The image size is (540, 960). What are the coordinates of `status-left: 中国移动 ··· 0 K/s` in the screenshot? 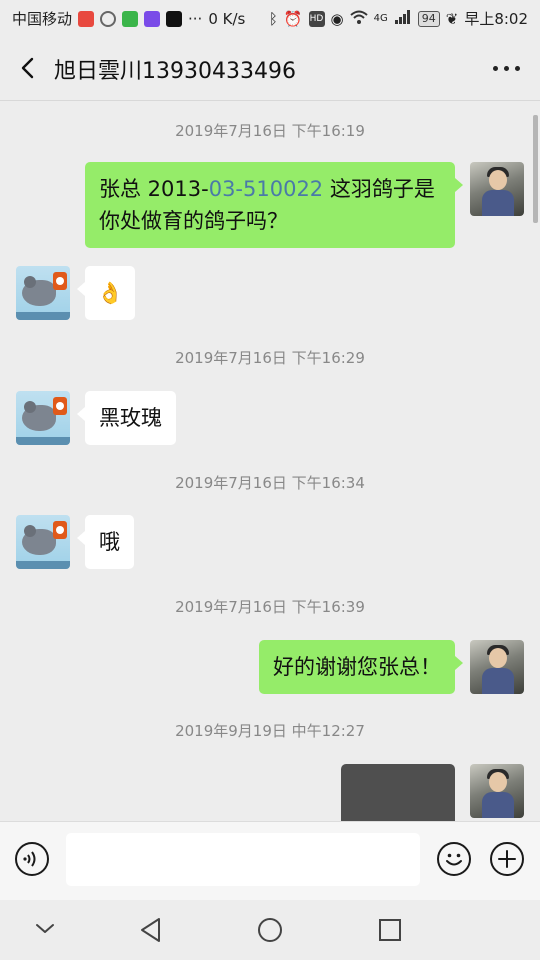 It's located at (128, 18).